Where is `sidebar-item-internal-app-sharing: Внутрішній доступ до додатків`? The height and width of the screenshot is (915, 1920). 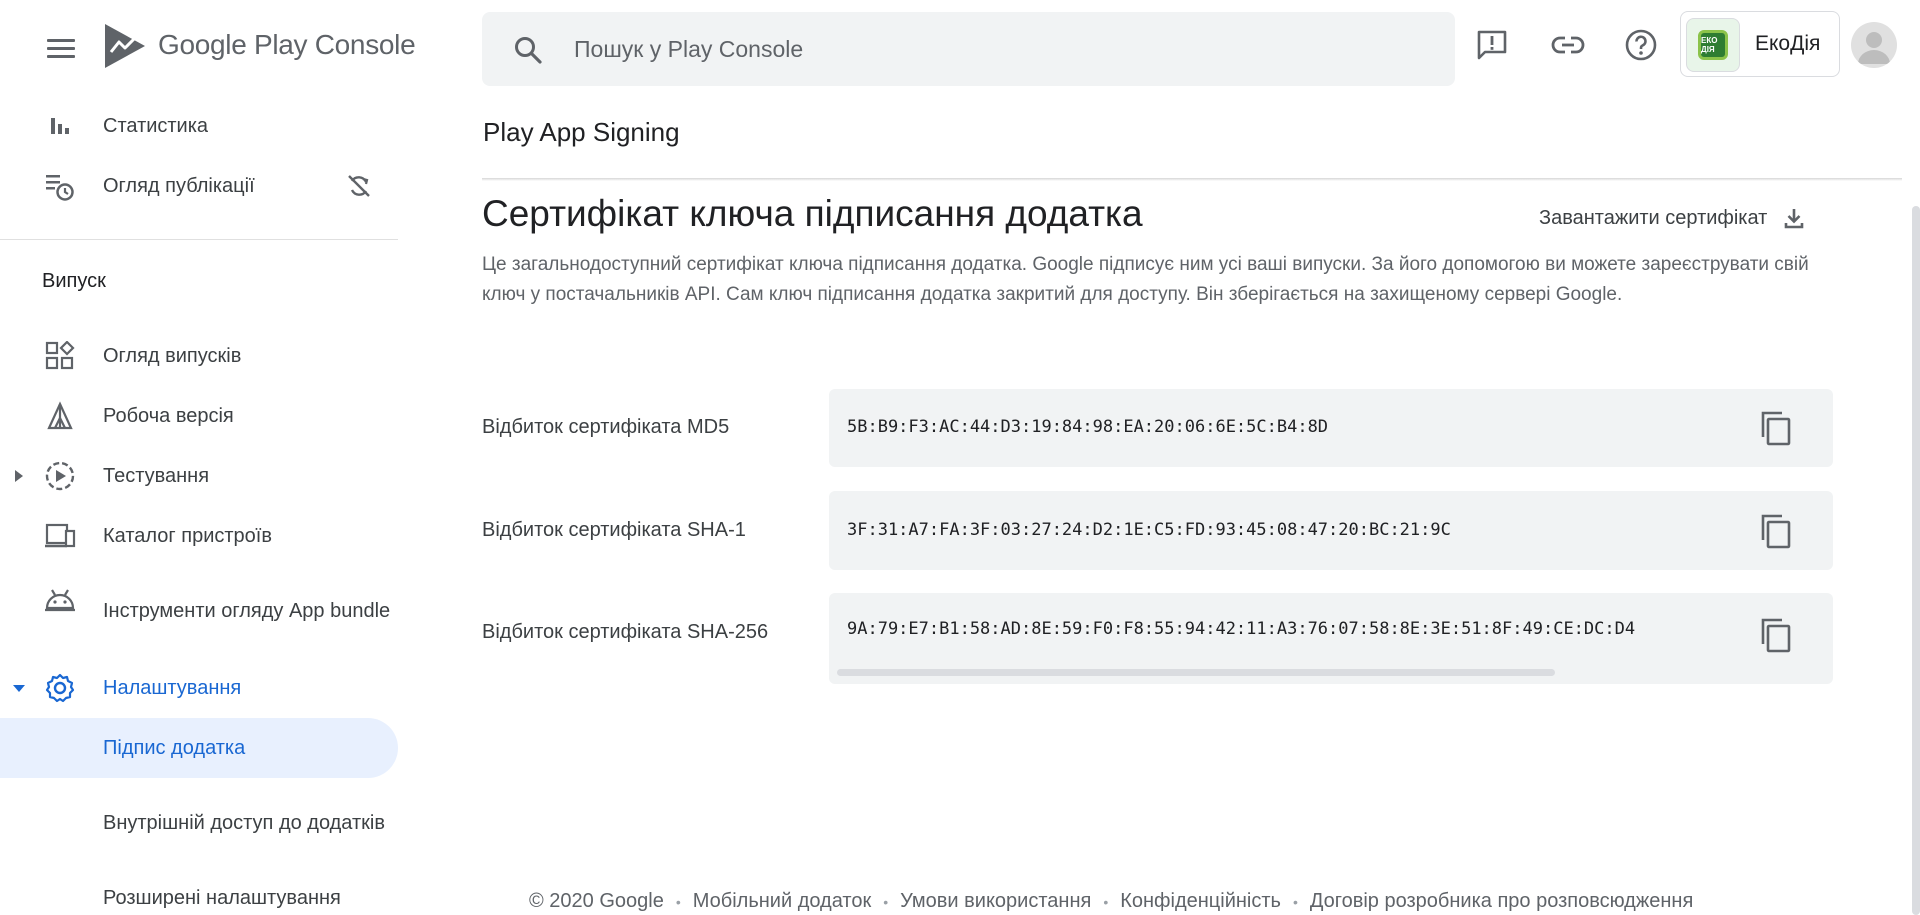
sidebar-item-internal-app-sharing: Внутрішній доступ до додатків is located at coordinates (199, 823).